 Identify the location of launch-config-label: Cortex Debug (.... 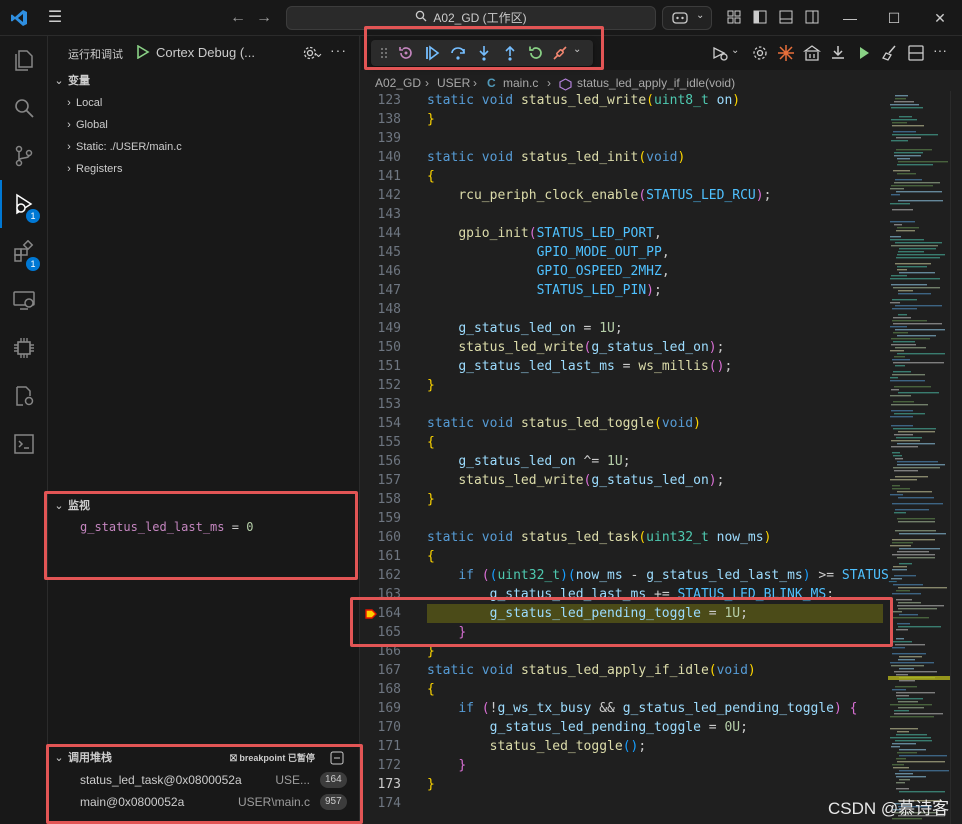
(205, 52).